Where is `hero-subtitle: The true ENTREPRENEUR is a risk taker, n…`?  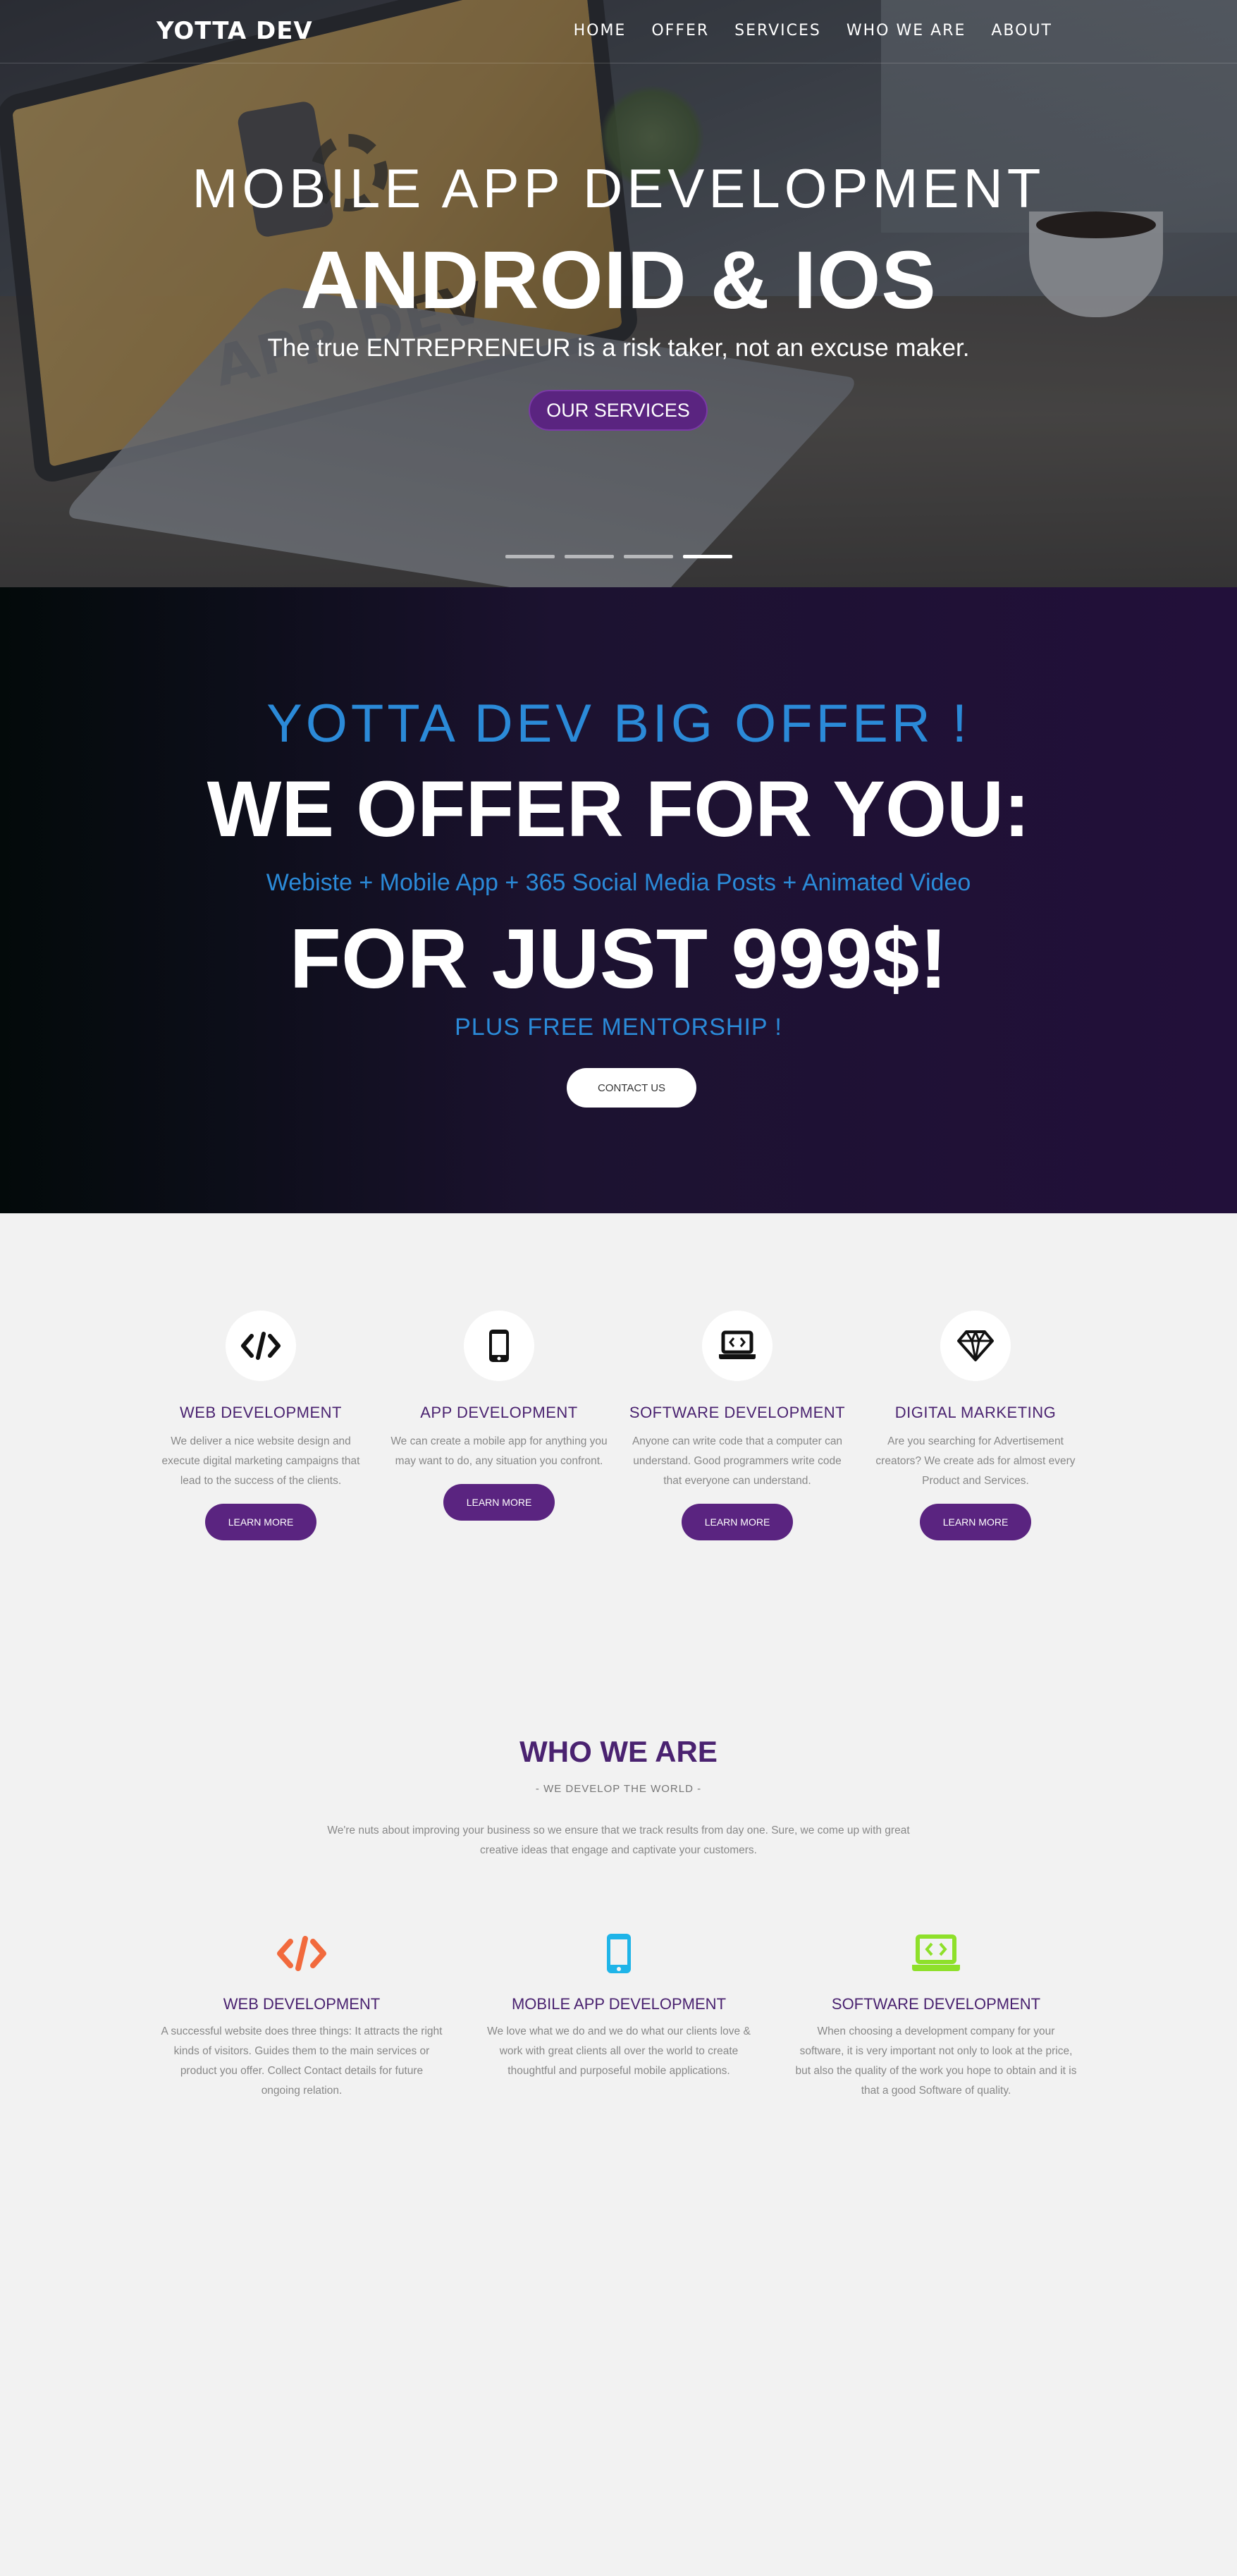
hero-subtitle: The true ENTREPRENEUR is a risk taker, n… is located at coordinates (618, 348).